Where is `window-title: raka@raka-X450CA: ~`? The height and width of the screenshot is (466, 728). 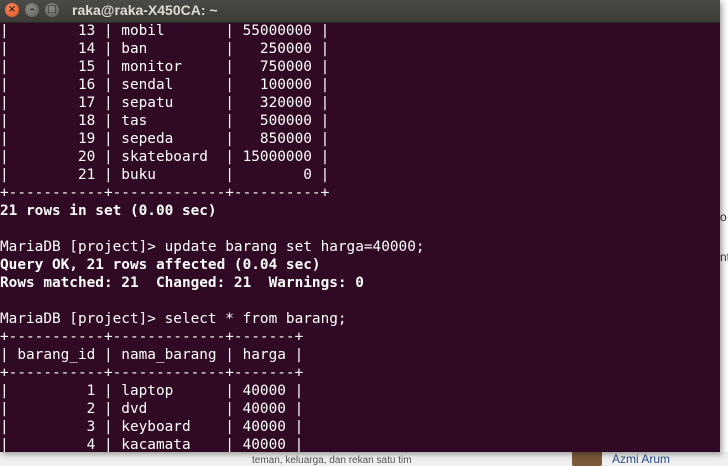 window-title: raka@raka-X450CA: ~ is located at coordinates (145, 10).